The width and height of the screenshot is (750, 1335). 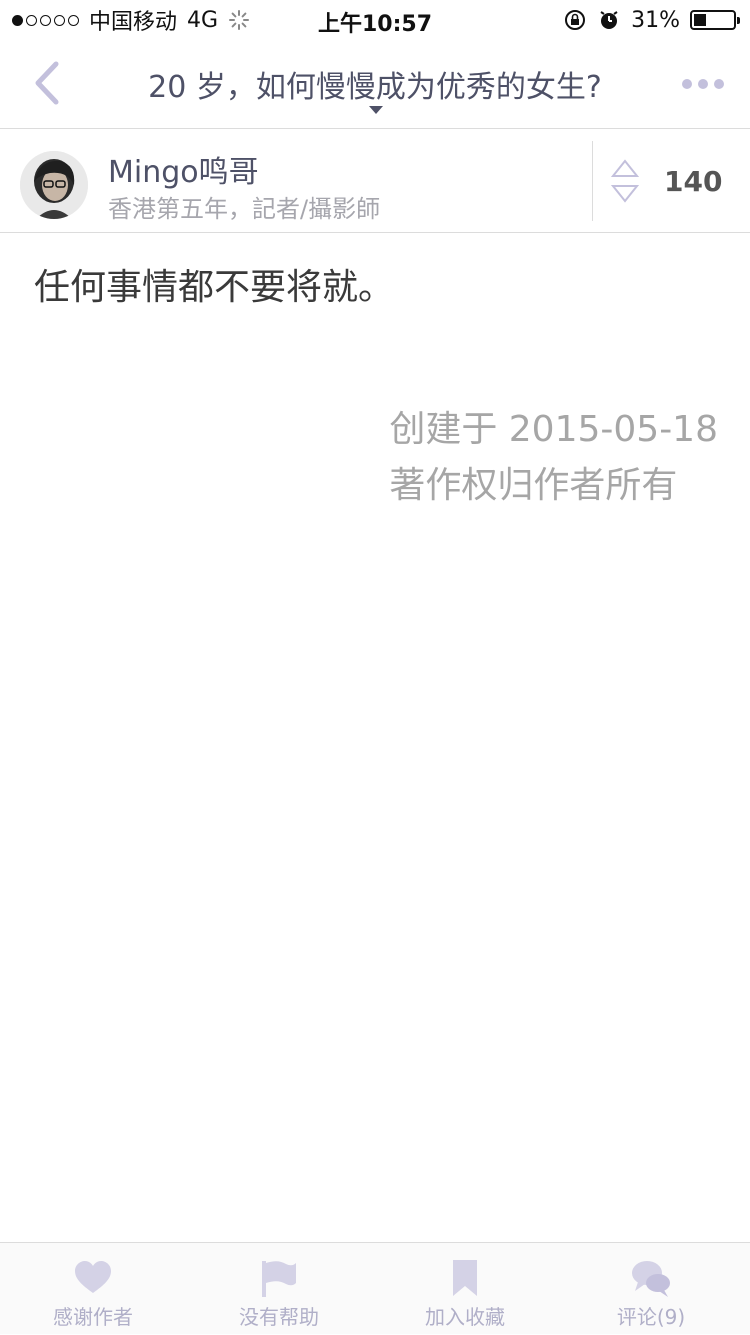 I want to click on avatar-image, so click(x=54, y=185).